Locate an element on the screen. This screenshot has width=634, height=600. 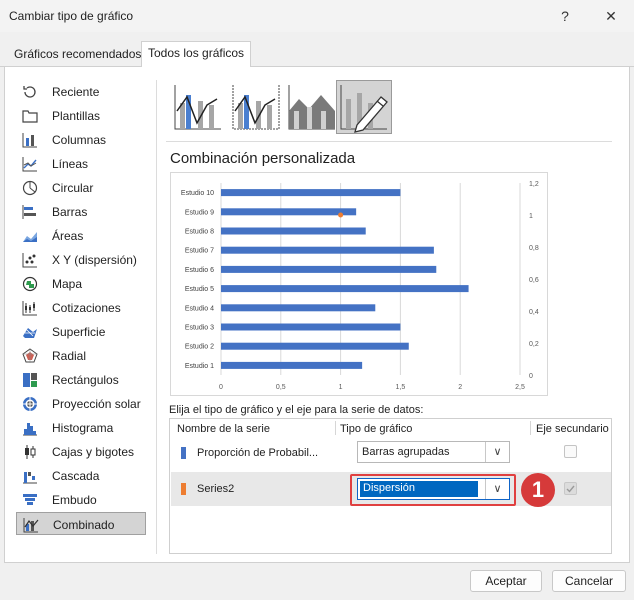
sidebar-item-label: Mapa is located at coordinates (67, 284).